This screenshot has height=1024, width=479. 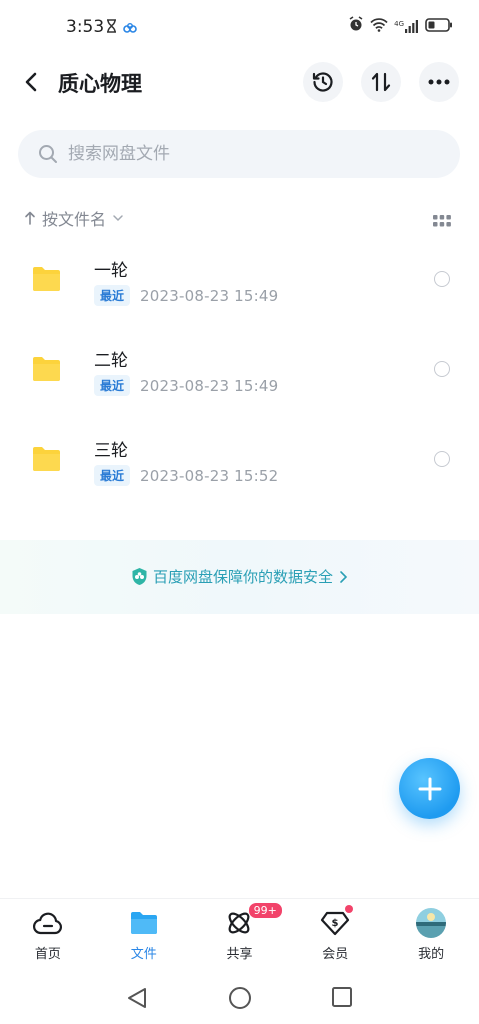 I want to click on sort-label: 按文件名, so click(x=74, y=219).